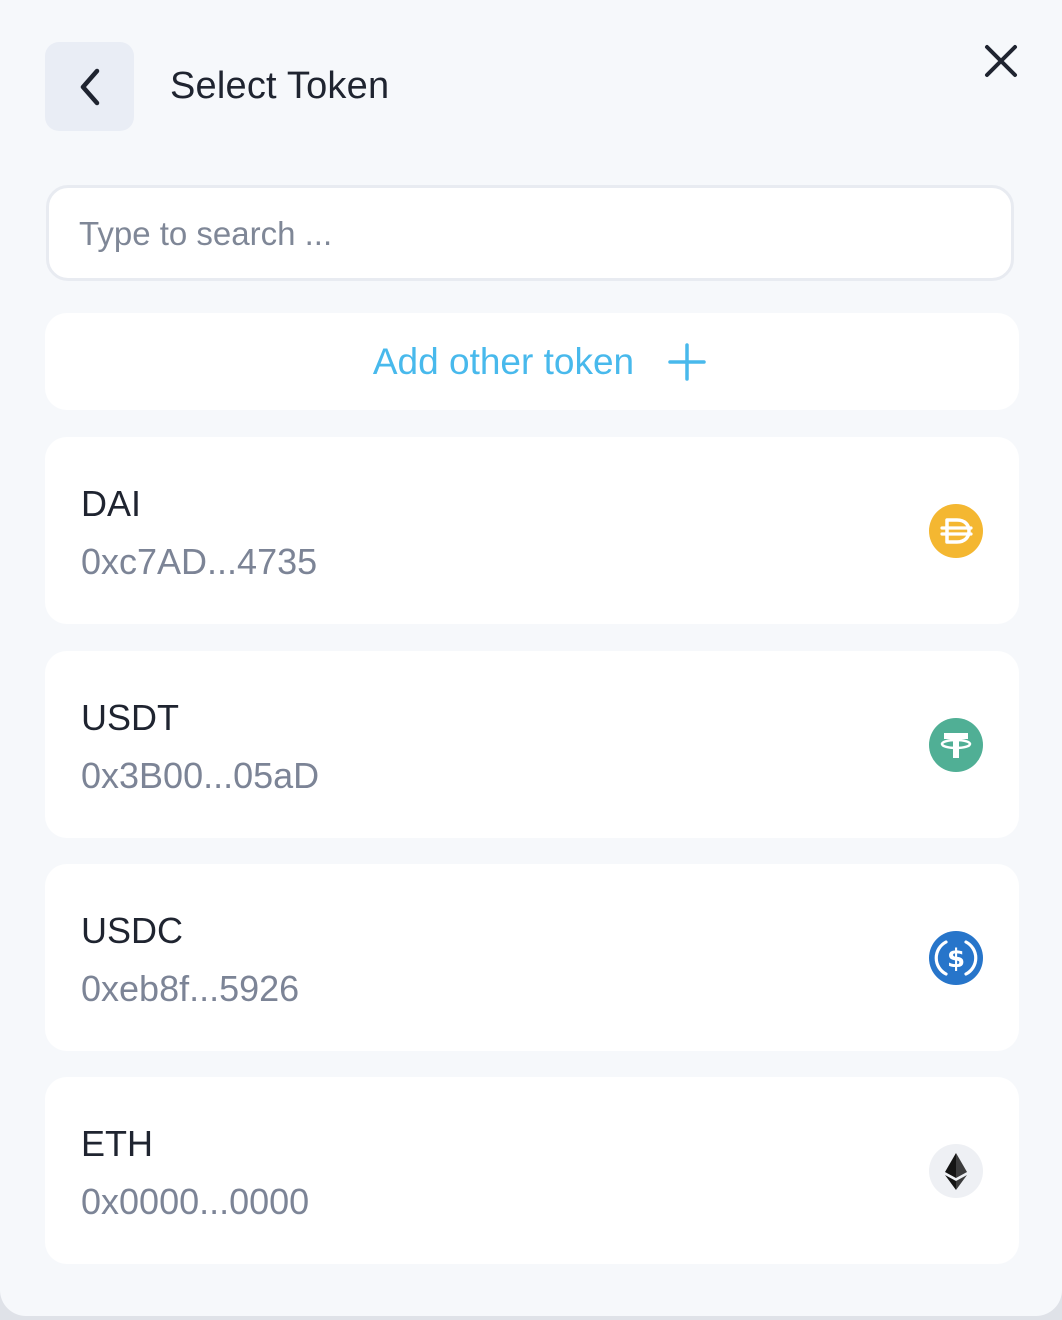 This screenshot has height=1320, width=1062. I want to click on token-row-eth: ETH 0x0000...0000, so click(532, 1170).